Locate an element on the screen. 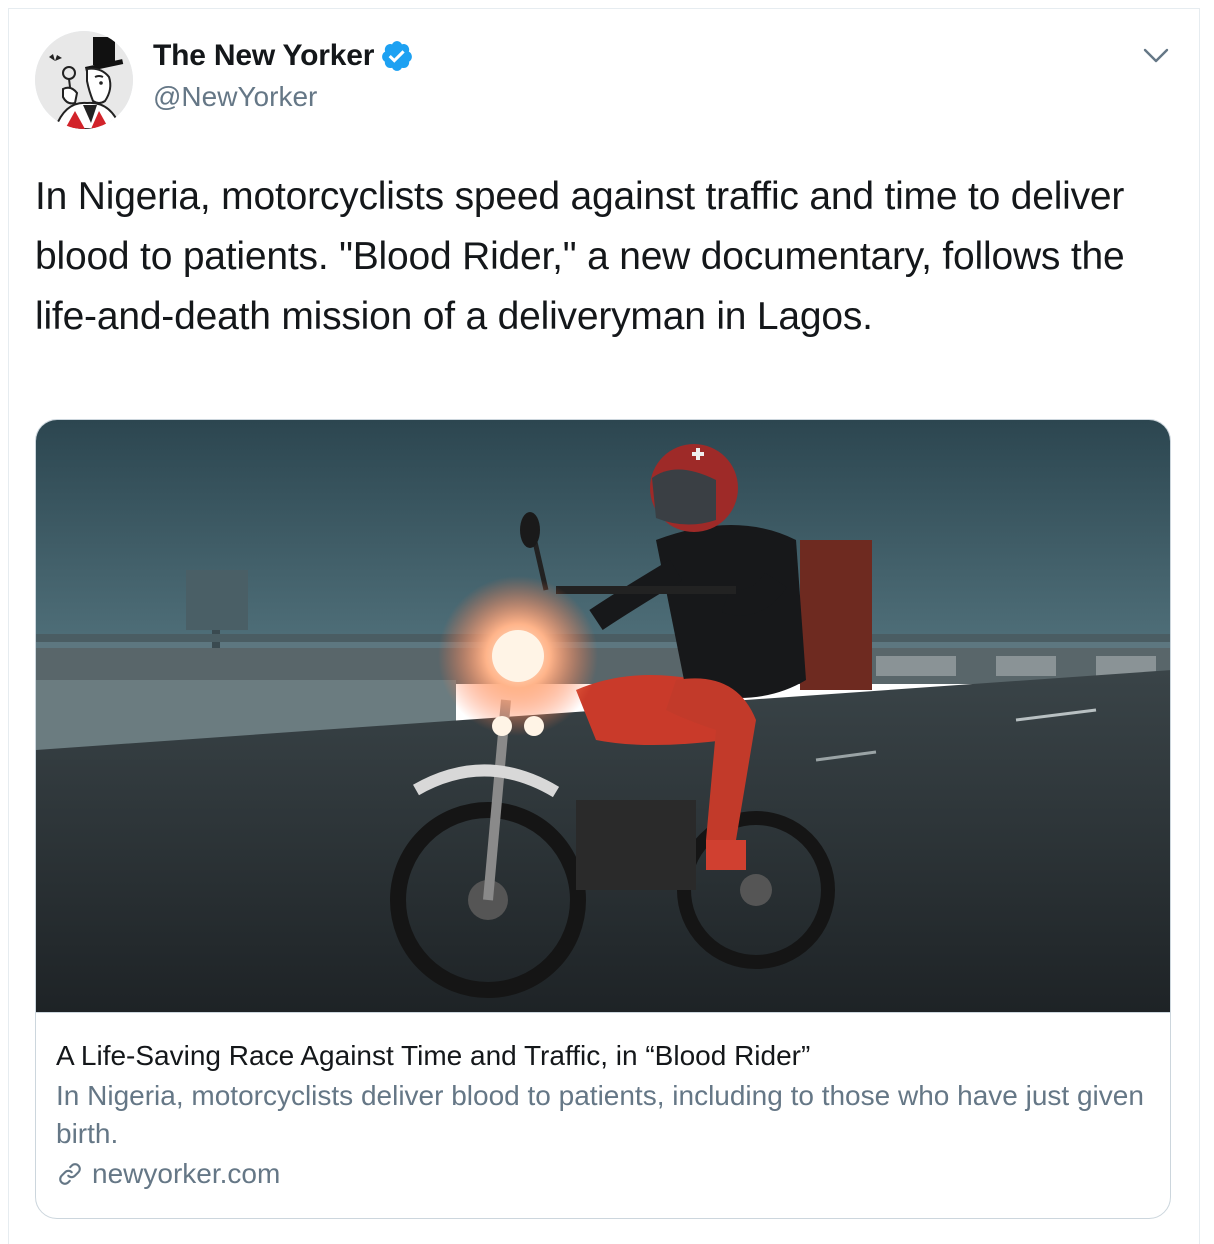 The width and height of the screenshot is (1214, 1244). name-row: The New Yorker is located at coordinates (283, 56).